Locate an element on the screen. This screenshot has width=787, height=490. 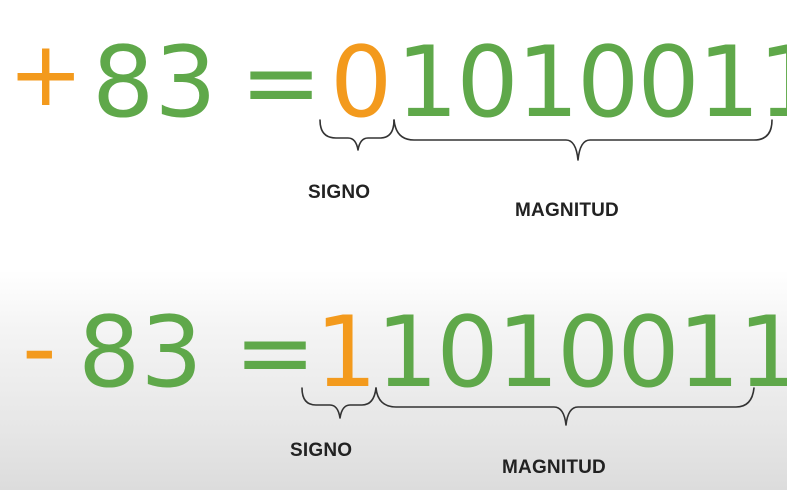
magnitude-brace-top is located at coordinates (583, 140).